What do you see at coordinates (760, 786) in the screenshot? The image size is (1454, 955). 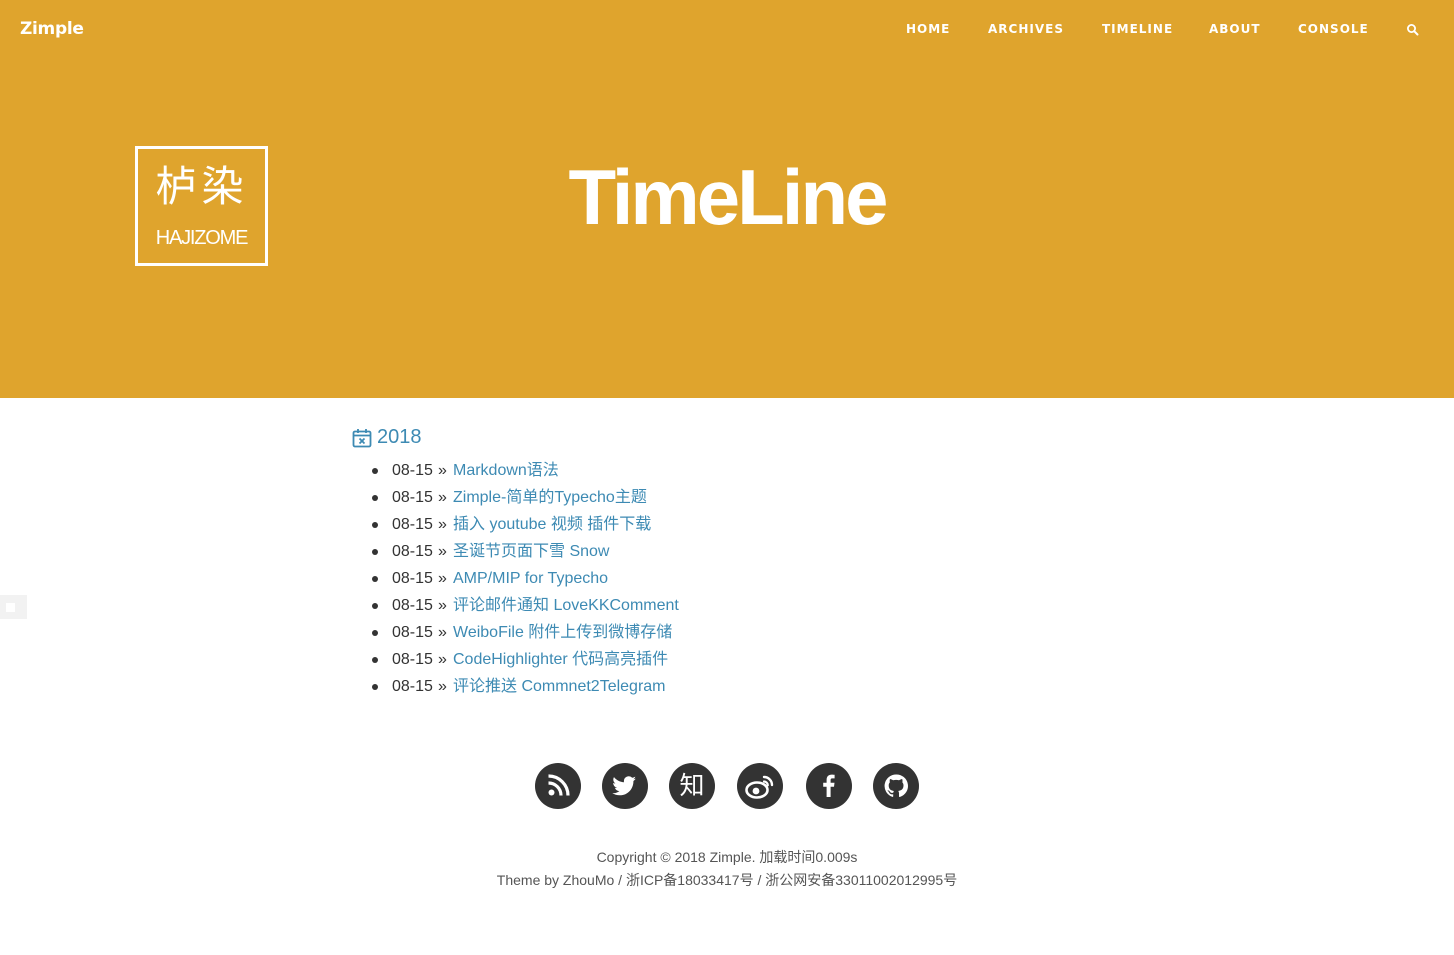 I see `weibo-icon` at bounding box center [760, 786].